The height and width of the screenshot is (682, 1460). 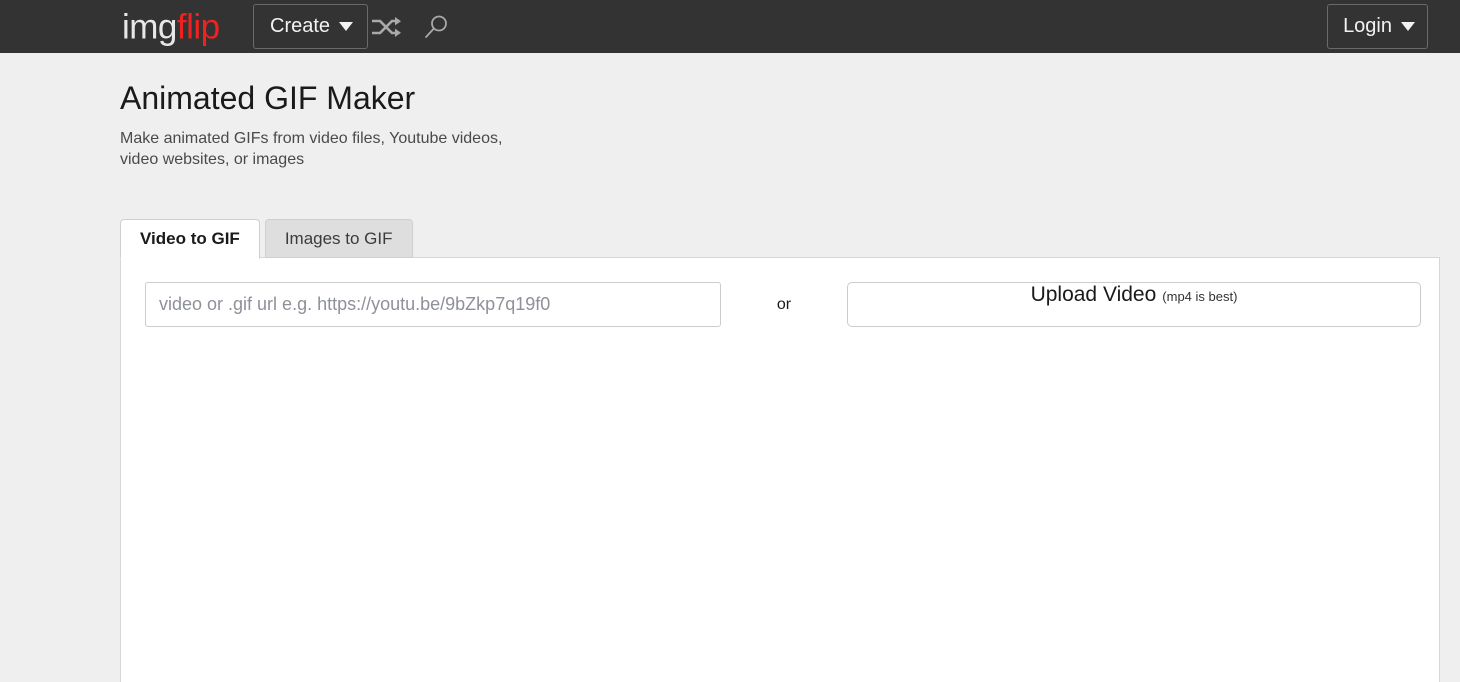 I want to click on tab-strip: Video to GIF Images to GIF, so click(x=266, y=239).